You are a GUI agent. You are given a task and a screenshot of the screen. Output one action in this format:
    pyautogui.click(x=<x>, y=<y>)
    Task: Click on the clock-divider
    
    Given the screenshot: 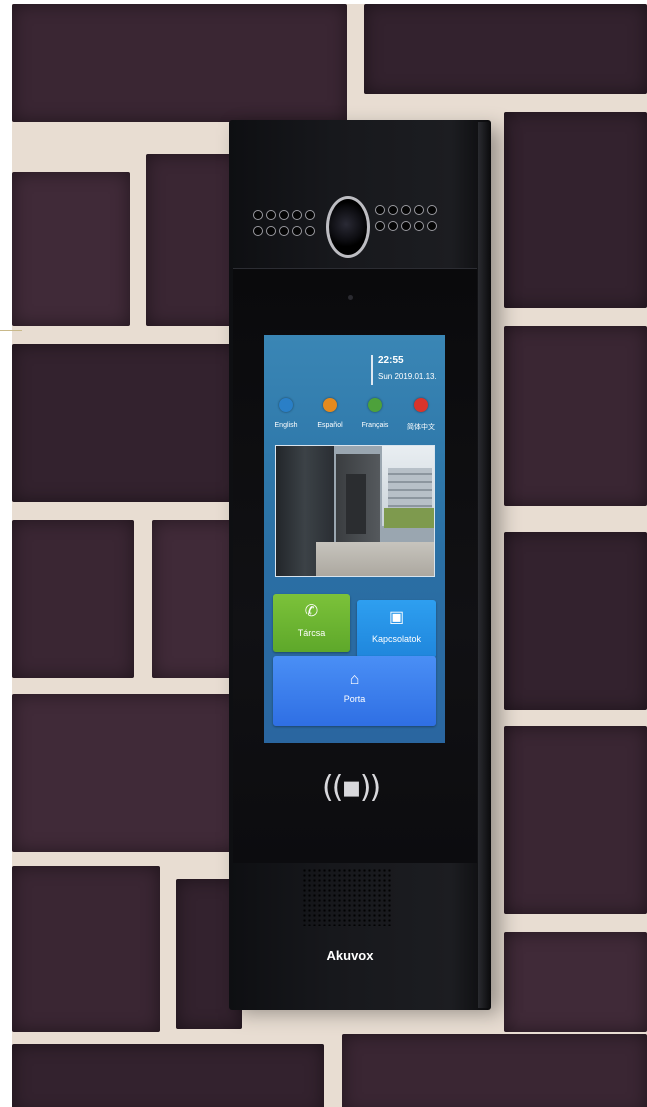 What is the action you would take?
    pyautogui.click(x=372, y=370)
    